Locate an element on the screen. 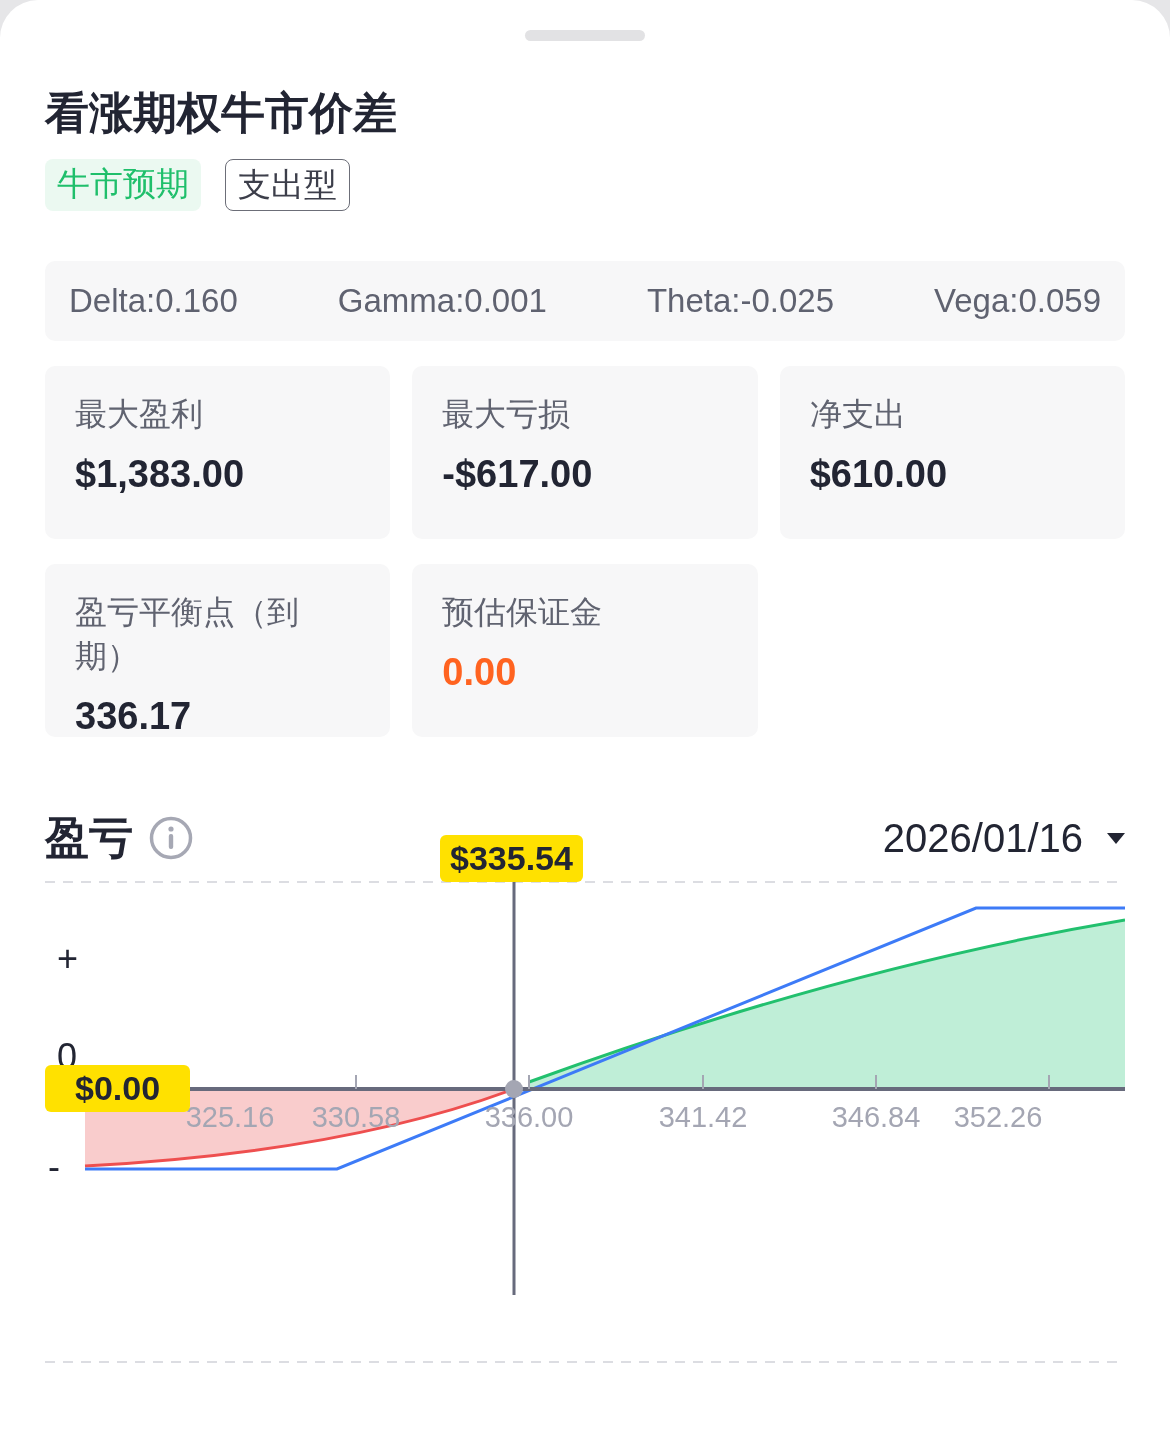  stat-label: 净支出 is located at coordinates (858, 414).